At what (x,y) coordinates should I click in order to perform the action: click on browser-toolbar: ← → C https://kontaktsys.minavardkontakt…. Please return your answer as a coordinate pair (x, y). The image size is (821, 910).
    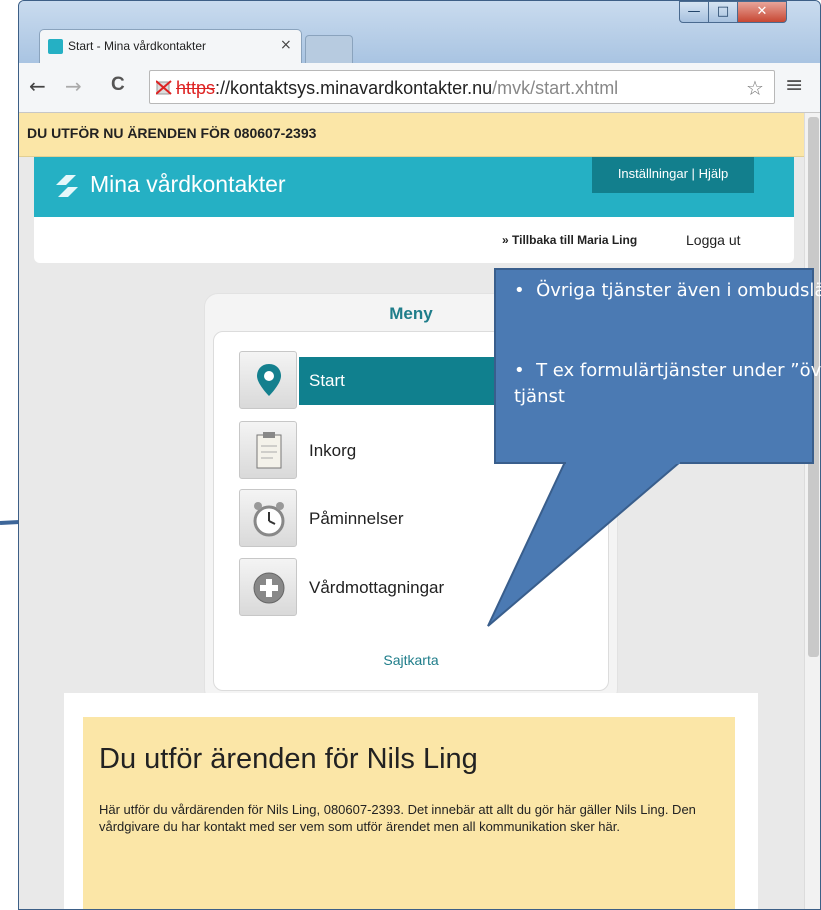
    Looking at the image, I should click on (419, 88).